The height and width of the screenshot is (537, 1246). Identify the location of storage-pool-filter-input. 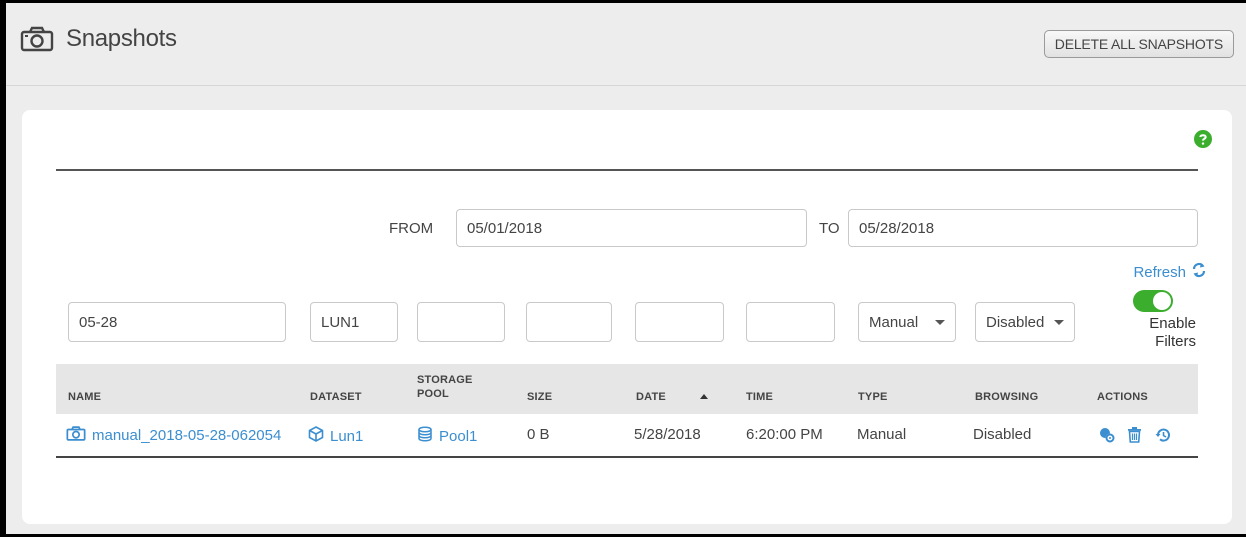
(461, 322).